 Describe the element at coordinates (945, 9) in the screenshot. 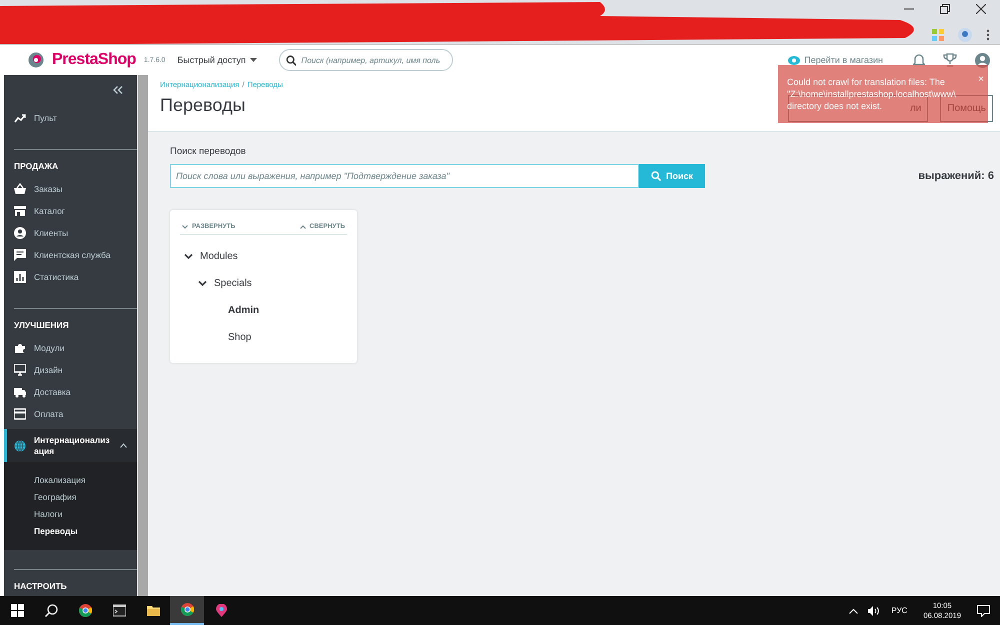

I see `restore-icon` at that location.